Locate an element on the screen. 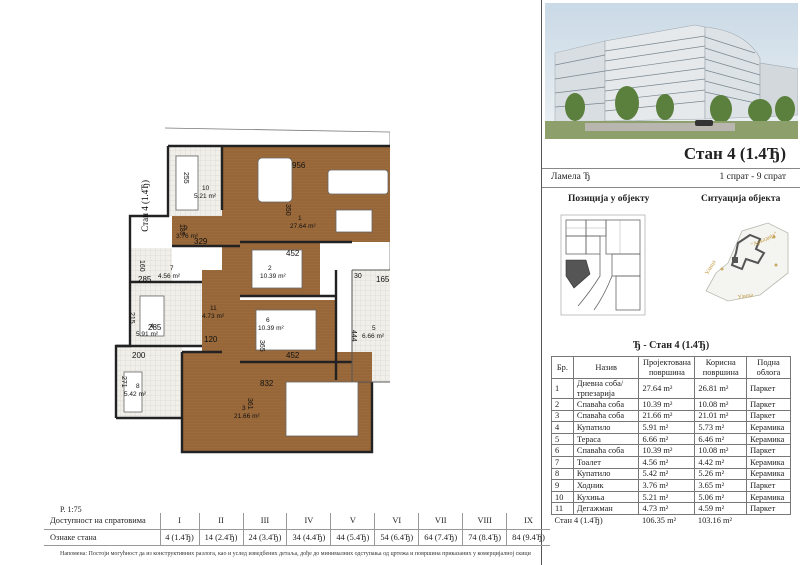 The height and width of the screenshot is (565, 800). cell-designed: 3.76 m² is located at coordinates (667, 485).